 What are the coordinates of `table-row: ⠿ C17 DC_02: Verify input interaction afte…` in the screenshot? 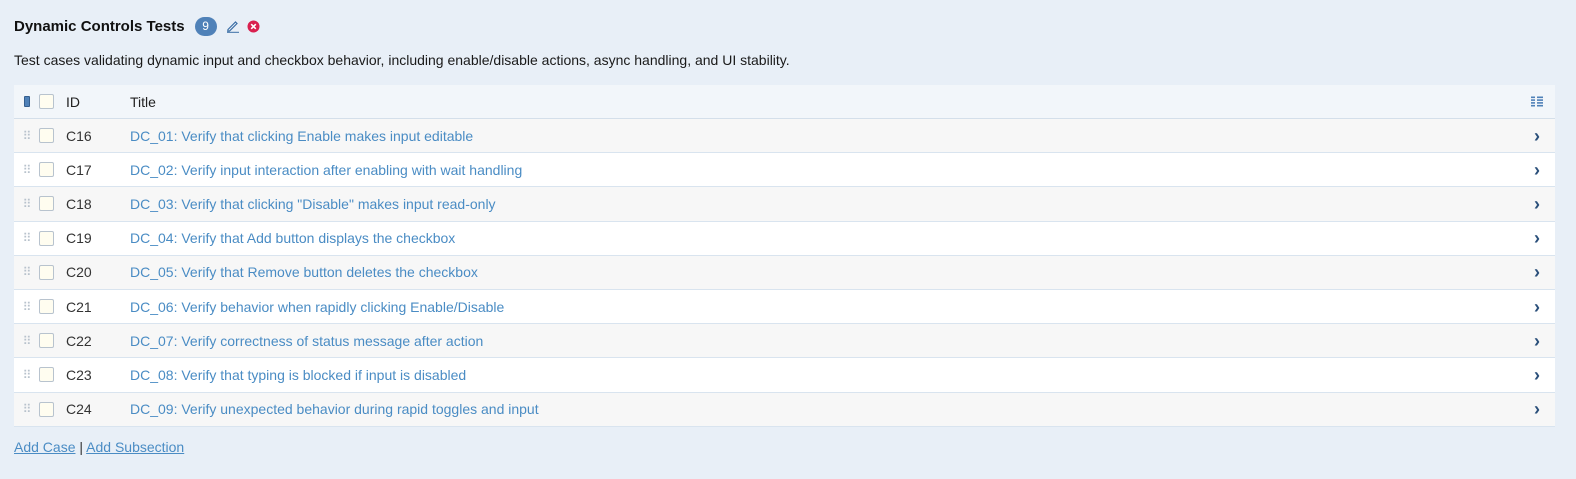 It's located at (784, 170).